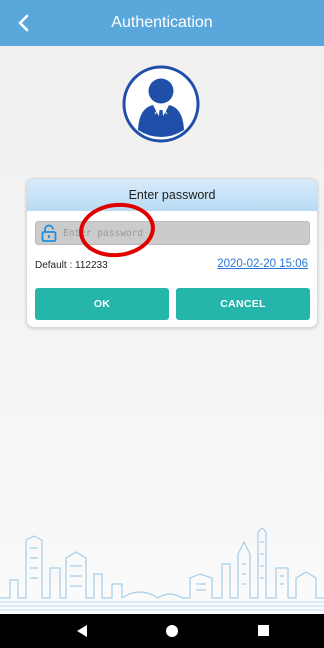 The image size is (324, 648). What do you see at coordinates (172, 631) in the screenshot?
I see `home-circle-icon` at bounding box center [172, 631].